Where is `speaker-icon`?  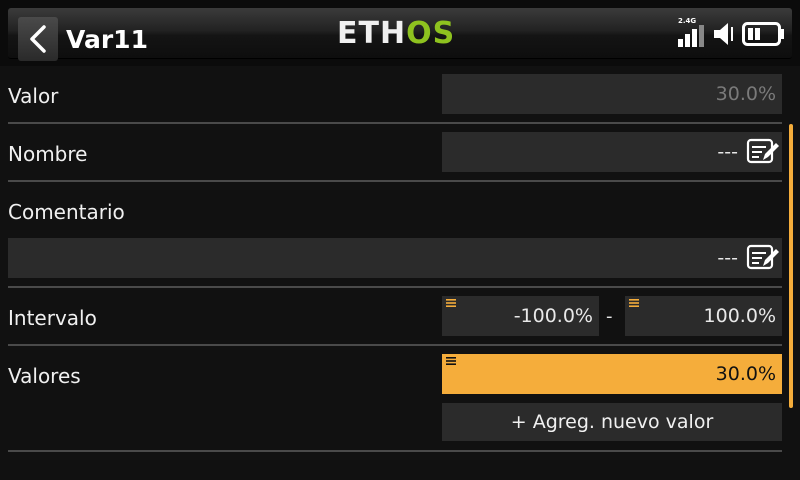 speaker-icon is located at coordinates (723, 34).